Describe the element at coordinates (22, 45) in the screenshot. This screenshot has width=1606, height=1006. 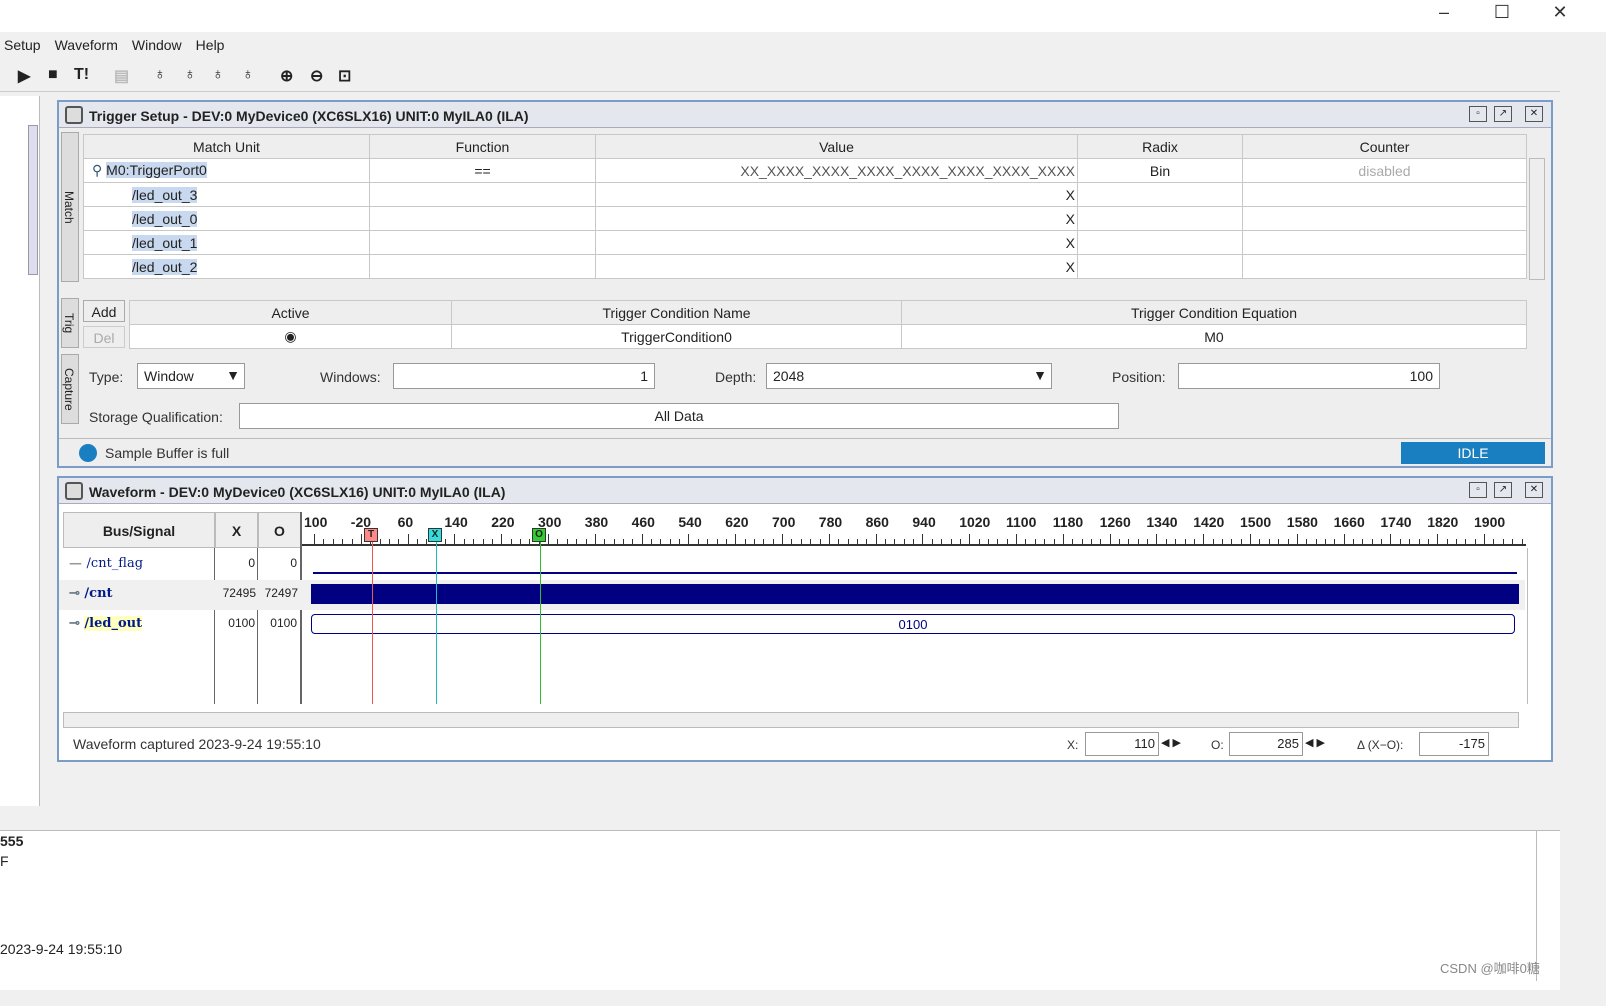
I see `menu-setup: Setup` at that location.